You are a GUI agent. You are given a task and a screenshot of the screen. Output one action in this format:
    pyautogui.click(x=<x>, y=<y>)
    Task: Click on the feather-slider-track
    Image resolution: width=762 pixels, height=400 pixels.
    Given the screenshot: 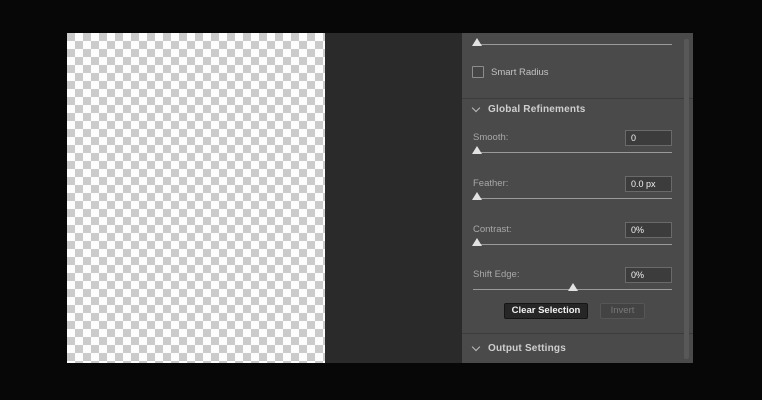 What is the action you would take?
    pyautogui.click(x=572, y=198)
    